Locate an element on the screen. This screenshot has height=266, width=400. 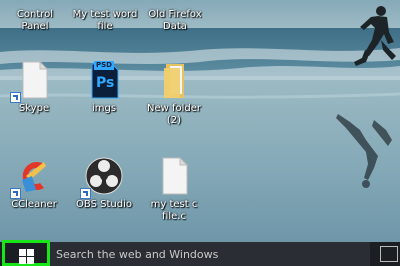
icon-label: My test word is located at coordinates (105, 14).